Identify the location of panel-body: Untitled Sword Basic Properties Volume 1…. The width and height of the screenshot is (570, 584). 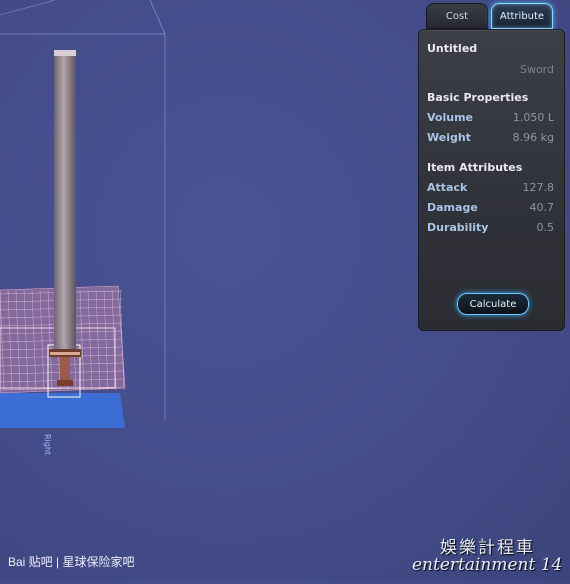
(491, 180).